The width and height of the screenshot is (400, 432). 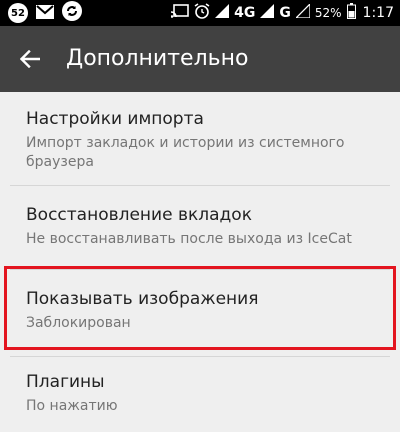 I want to click on battery-percent: 52%, so click(x=328, y=13).